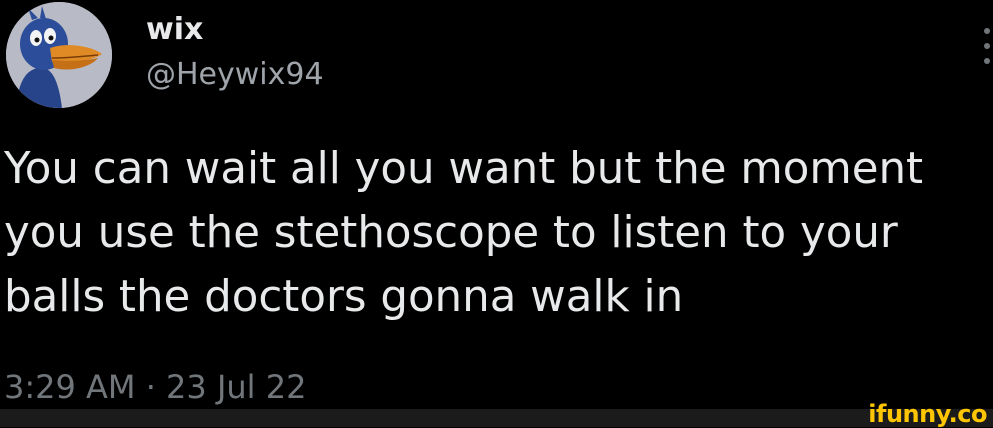  I want to click on watermark-bar, so click(496, 418).